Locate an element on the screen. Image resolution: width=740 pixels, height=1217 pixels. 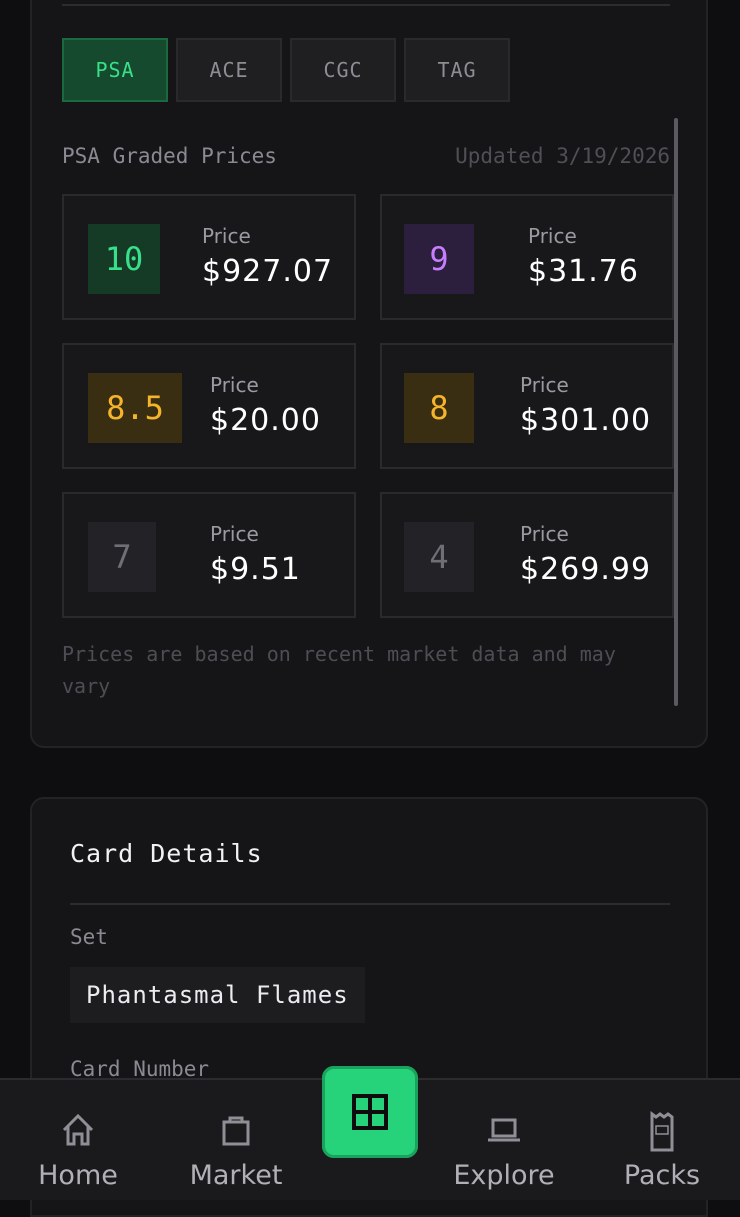
grading-company-tabs: PSA ACE CGC TAG is located at coordinates (286, 70).